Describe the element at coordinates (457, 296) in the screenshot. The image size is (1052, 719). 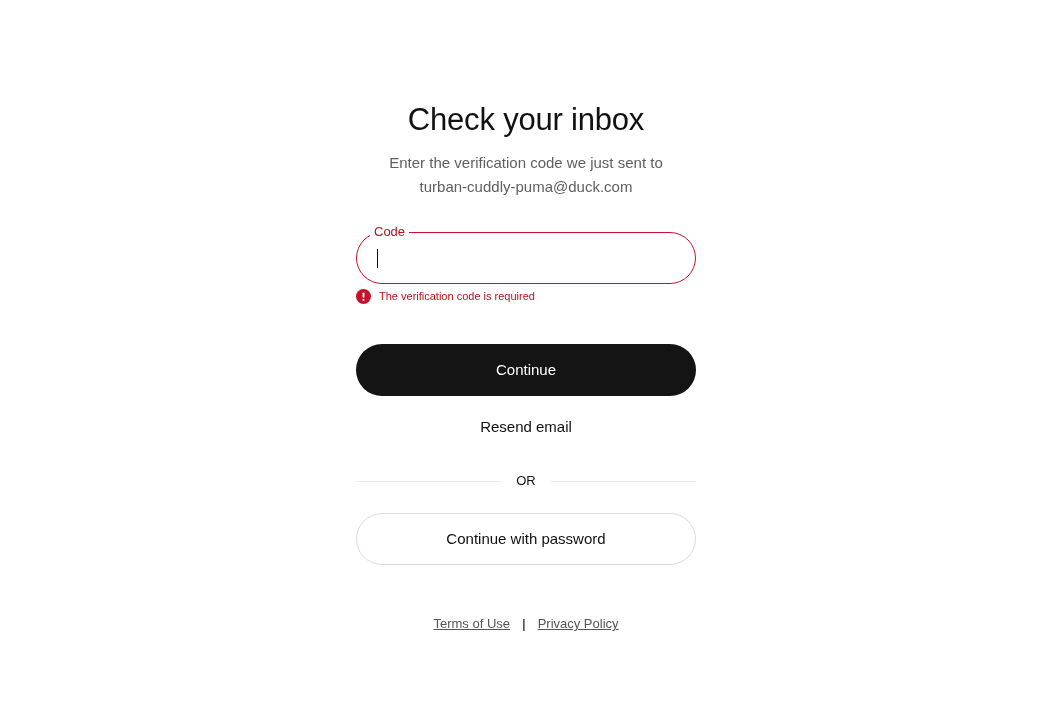
I see `error-message: The verification code is required` at that location.